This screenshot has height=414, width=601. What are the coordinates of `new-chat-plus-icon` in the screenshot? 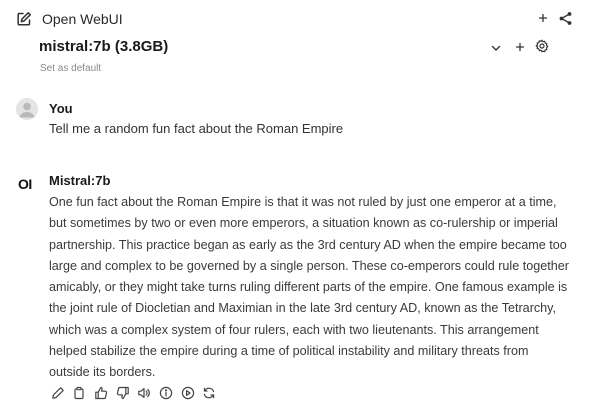 It's located at (543, 18).